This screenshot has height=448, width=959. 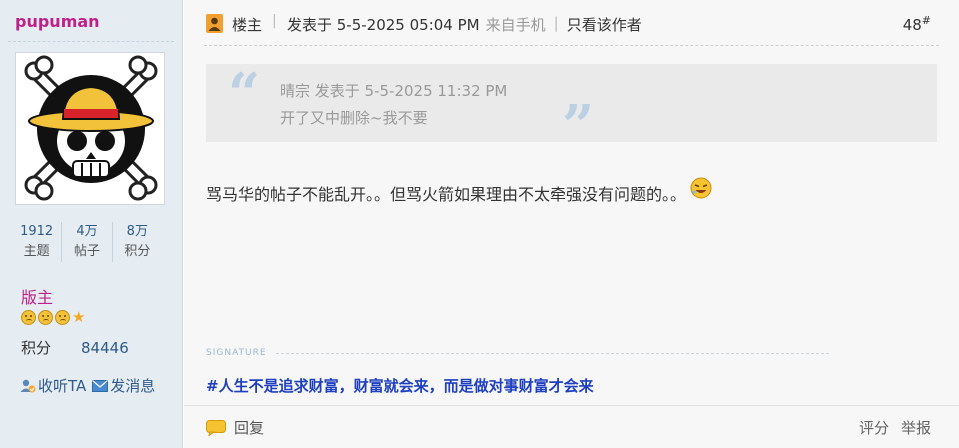 I want to click on follow-button: 收听TA, so click(x=53, y=385).